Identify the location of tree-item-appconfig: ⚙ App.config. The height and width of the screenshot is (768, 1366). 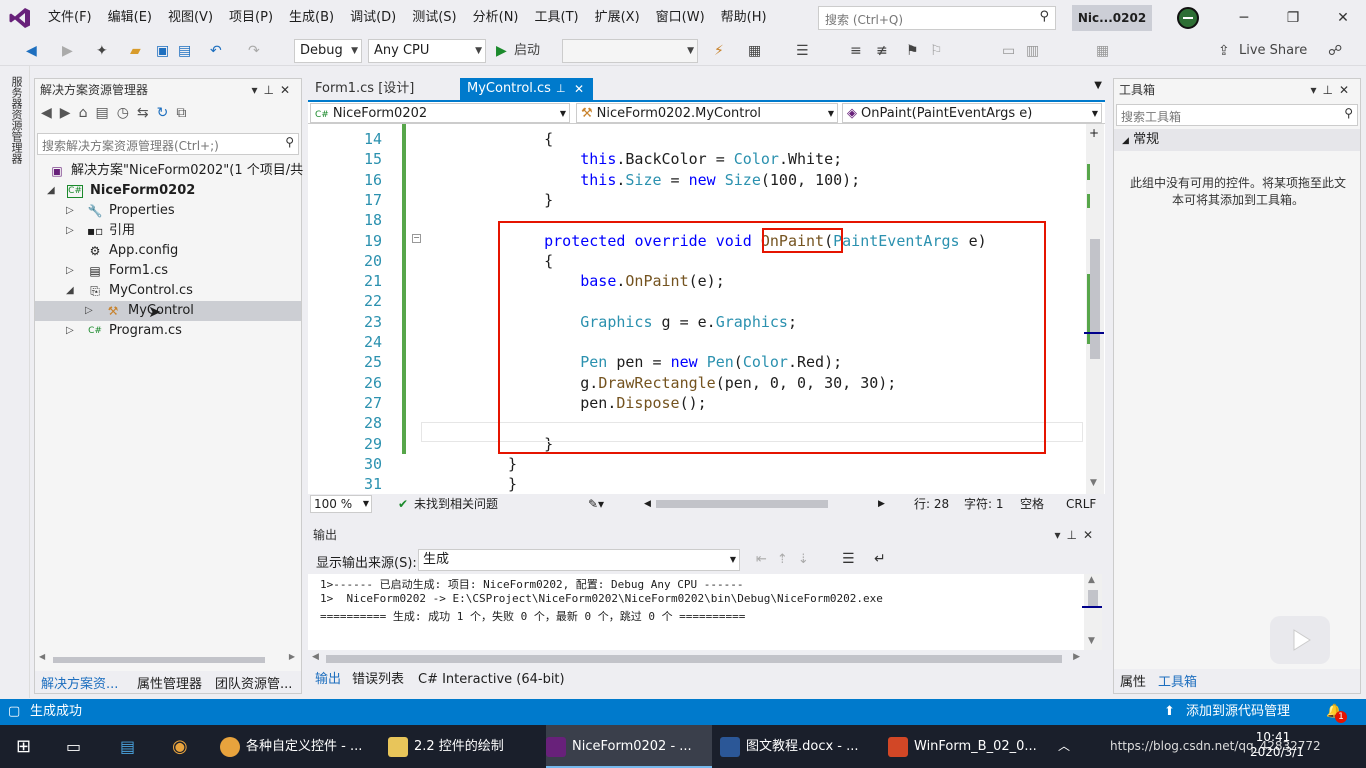
(168, 251).